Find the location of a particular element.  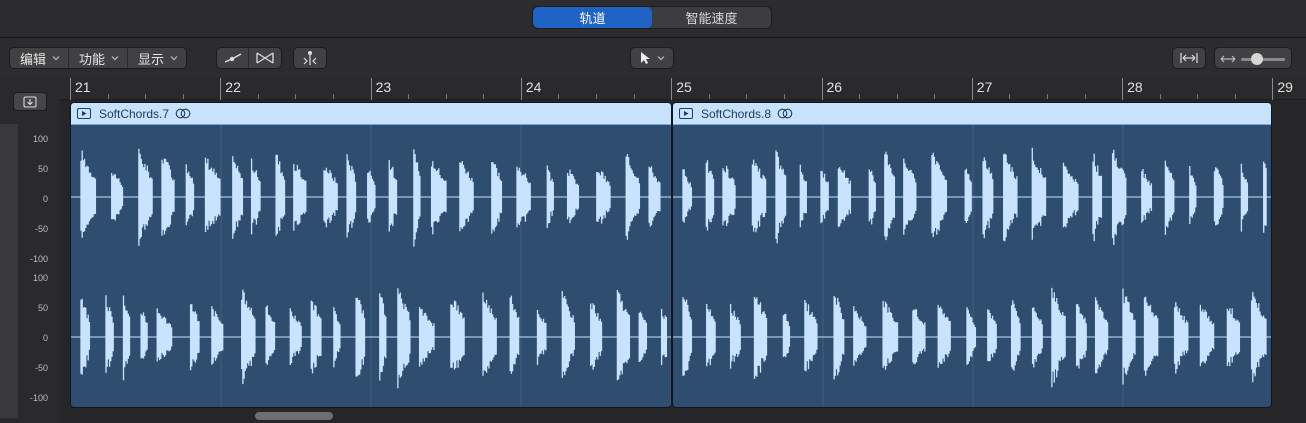

edit-tools-group is located at coordinates (249, 58).